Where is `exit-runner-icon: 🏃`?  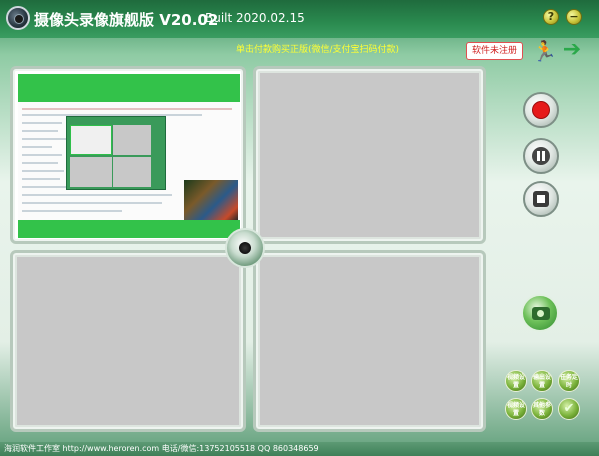 exit-runner-icon: 🏃 is located at coordinates (544, 51).